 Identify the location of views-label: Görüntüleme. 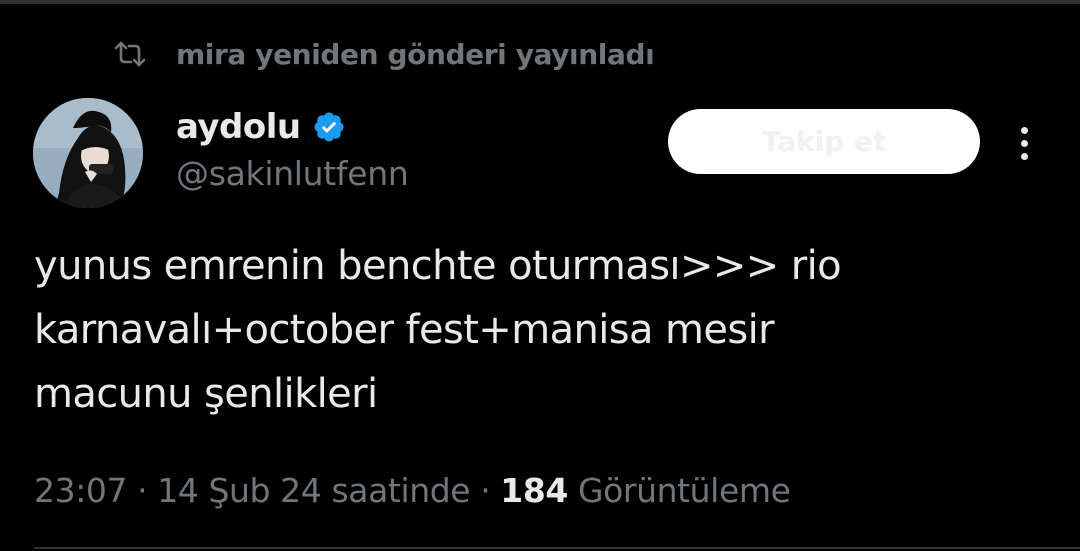
(684, 490).